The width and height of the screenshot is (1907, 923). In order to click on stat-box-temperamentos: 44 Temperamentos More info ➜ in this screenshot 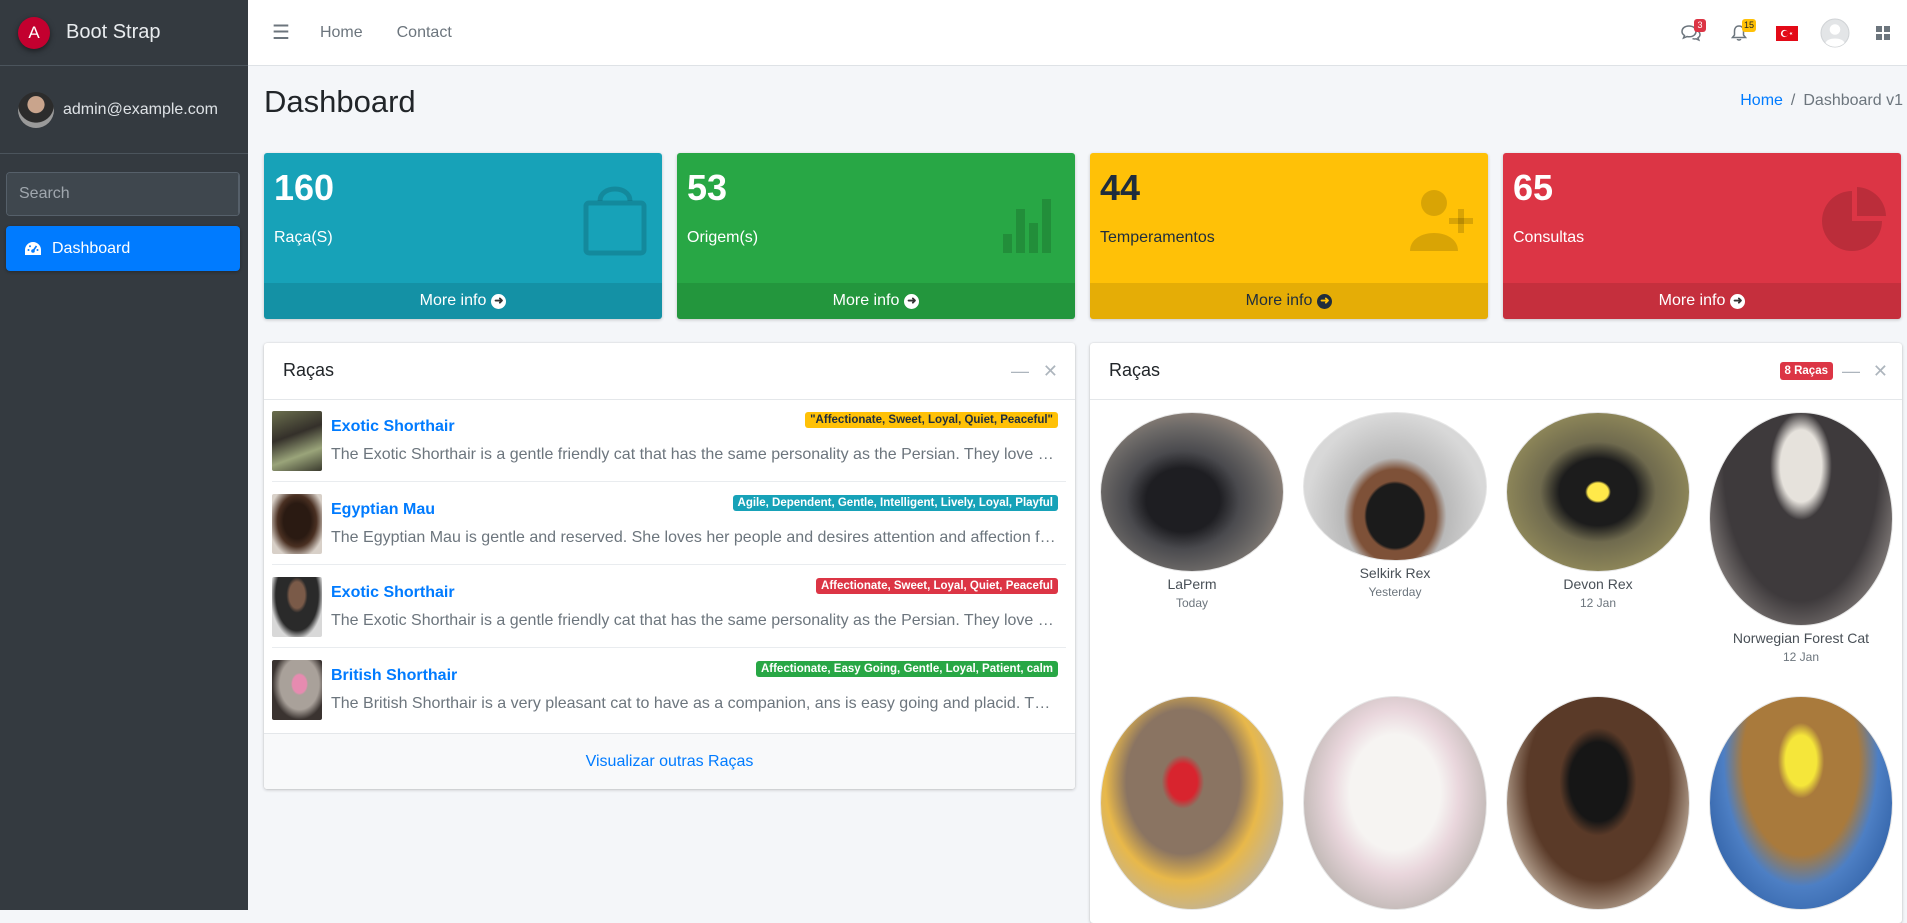, I will do `click(1289, 236)`.